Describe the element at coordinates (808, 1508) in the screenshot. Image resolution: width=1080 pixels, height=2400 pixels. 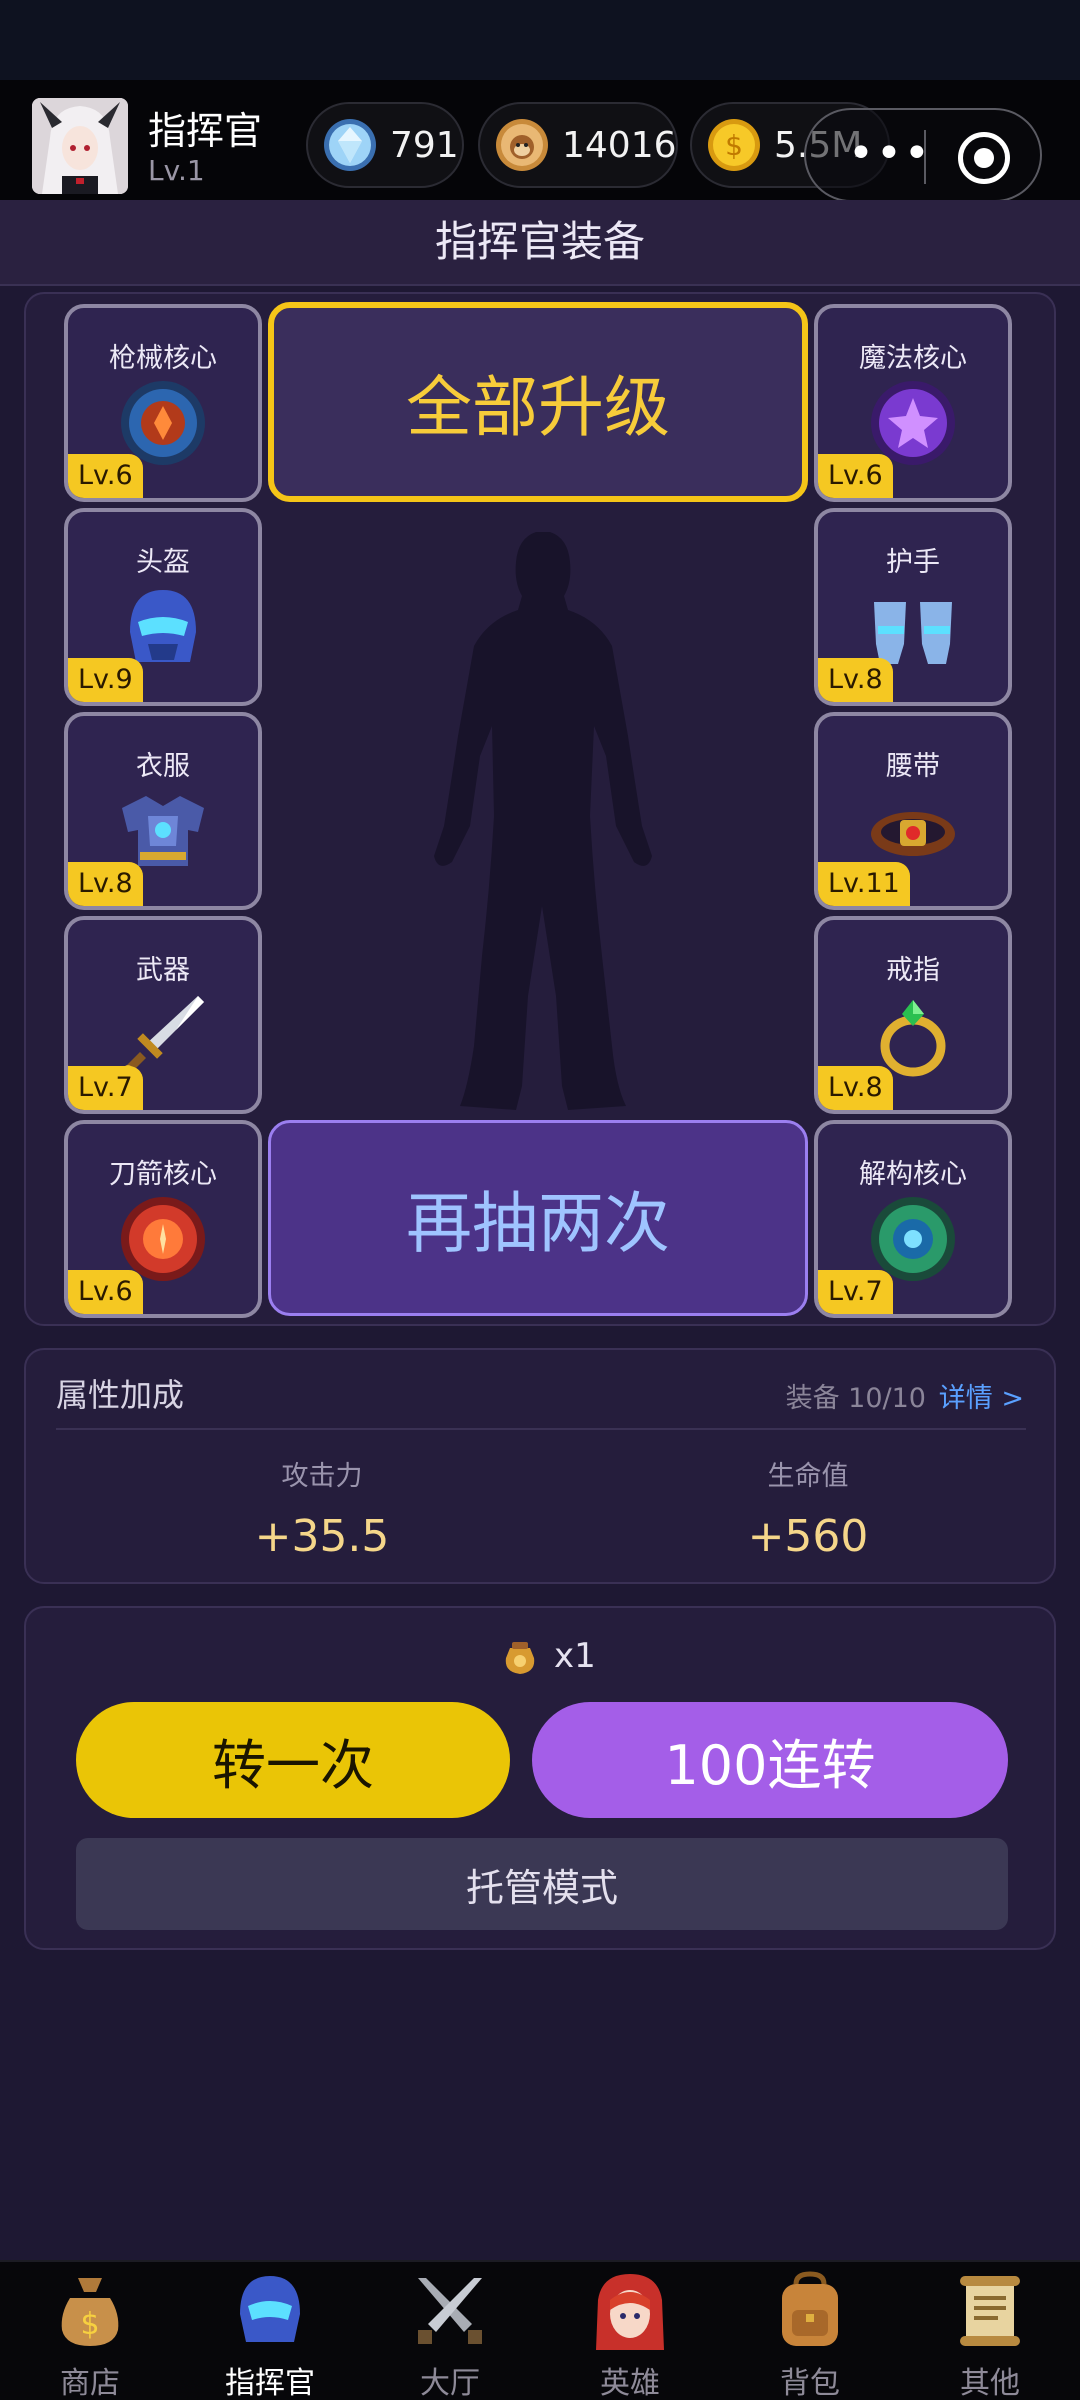
I see `stat-hp: 生命值 +560` at that location.